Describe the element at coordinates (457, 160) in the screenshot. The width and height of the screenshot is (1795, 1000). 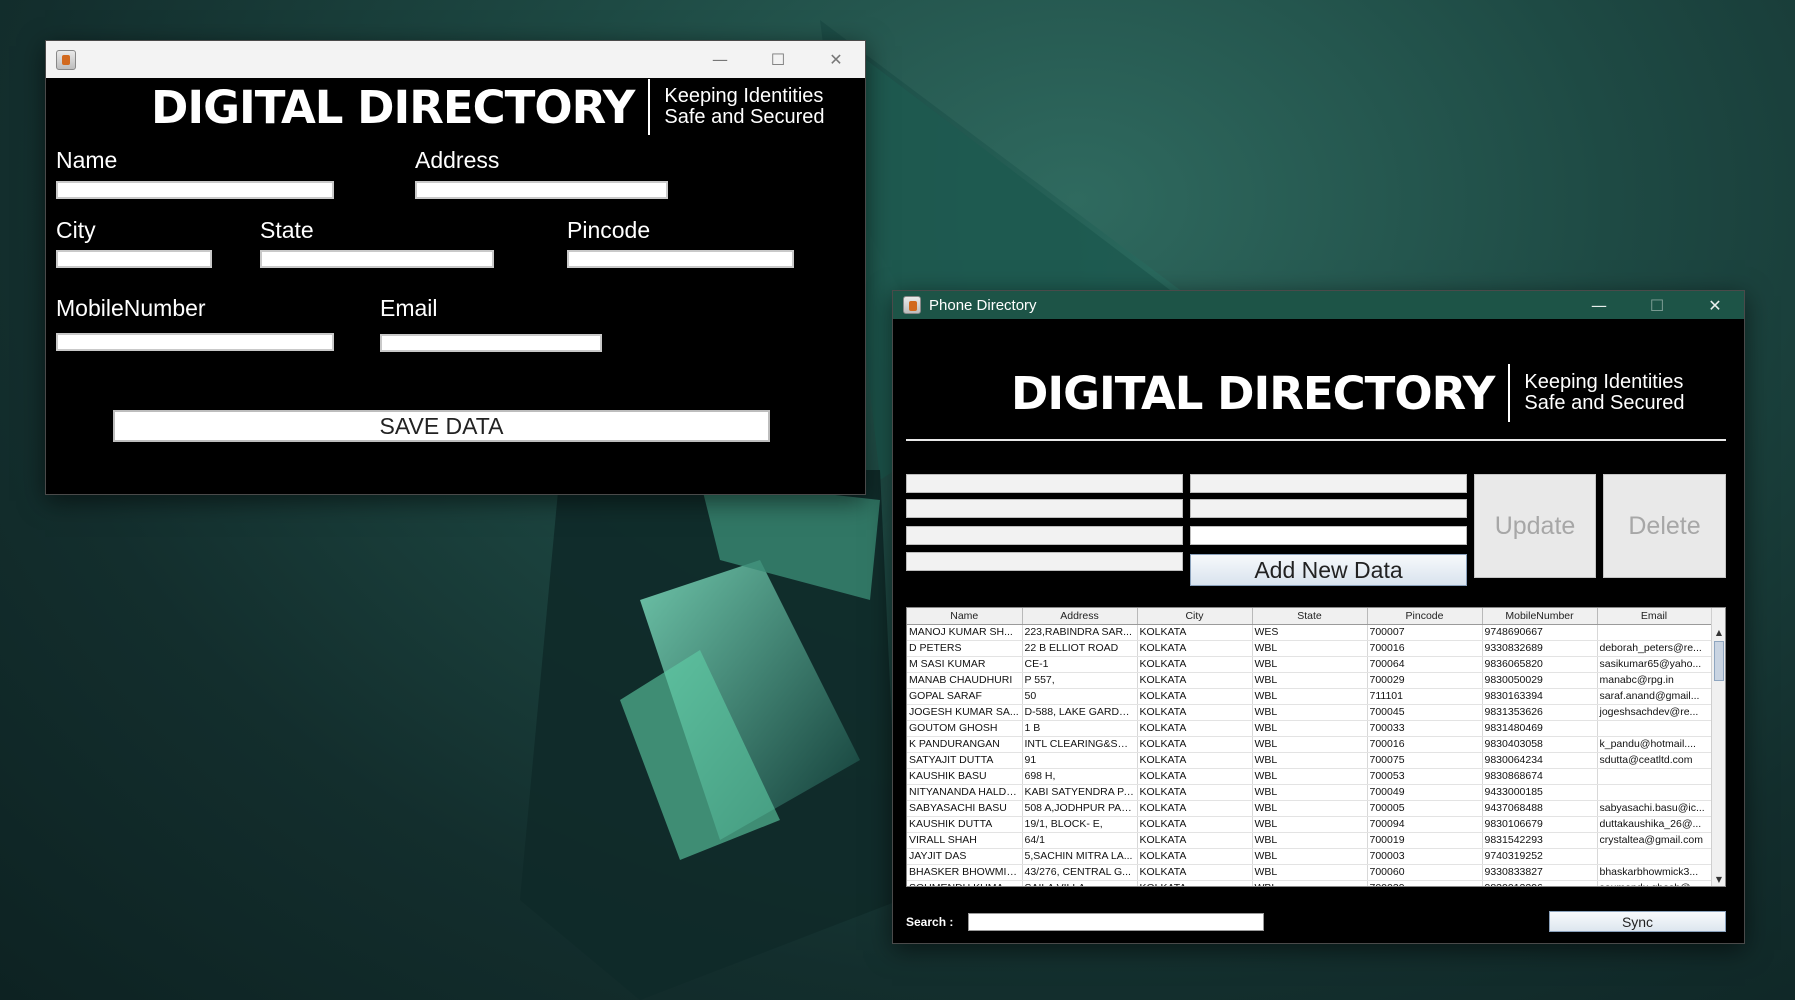
I see `address-label: Address` at that location.